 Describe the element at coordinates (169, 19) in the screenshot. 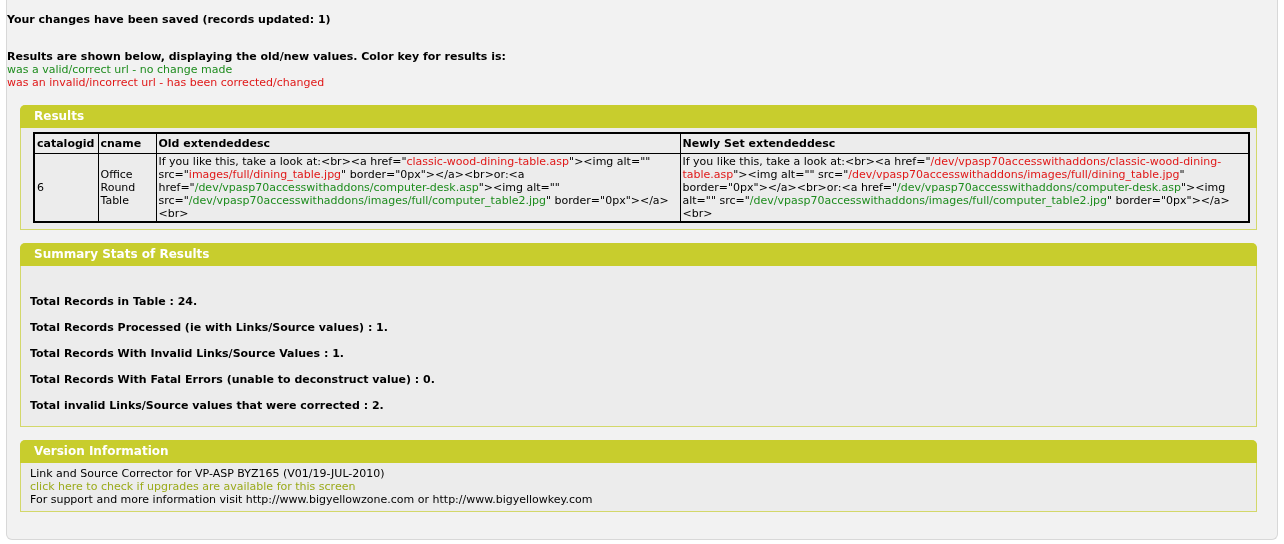

I see `status-message: Your changes have been saved (records updated: 1)` at that location.